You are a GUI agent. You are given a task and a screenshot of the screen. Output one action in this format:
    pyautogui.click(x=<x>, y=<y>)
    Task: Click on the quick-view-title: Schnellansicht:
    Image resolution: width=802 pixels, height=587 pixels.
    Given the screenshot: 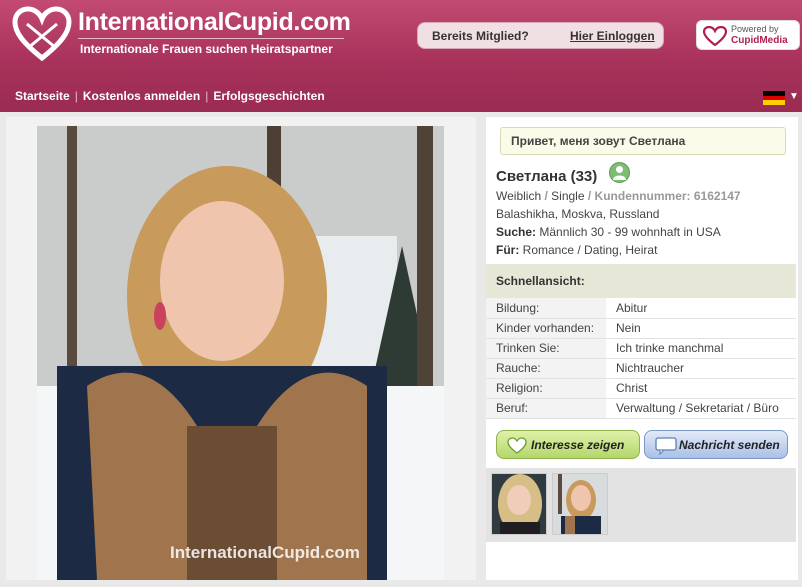 What is the action you would take?
    pyautogui.click(x=641, y=281)
    